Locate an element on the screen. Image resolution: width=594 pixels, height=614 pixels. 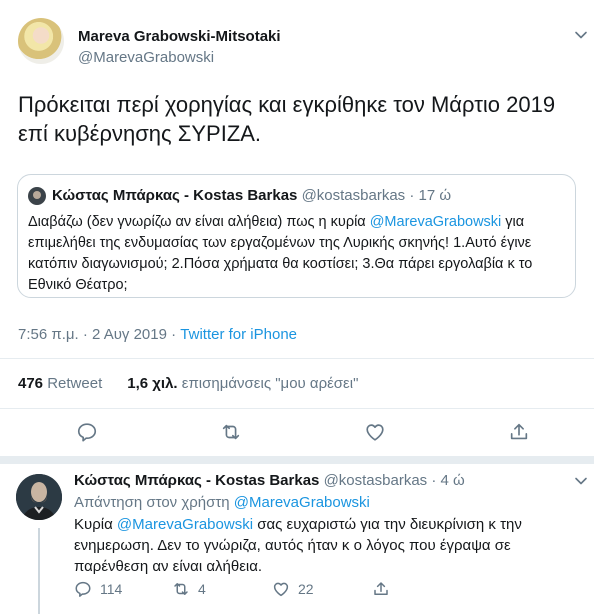
quoted-author-avatar is located at coordinates (37, 196).